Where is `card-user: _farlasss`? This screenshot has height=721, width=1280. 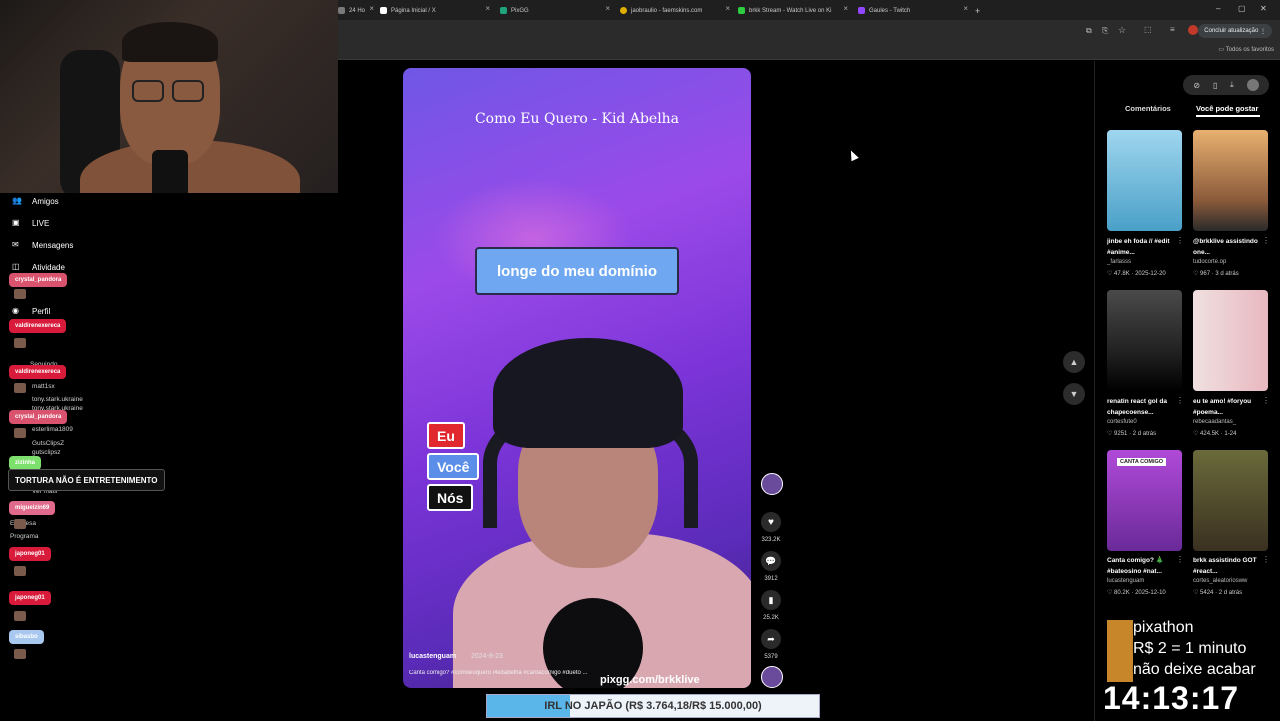
card-user: _farlasss is located at coordinates (1119, 262).